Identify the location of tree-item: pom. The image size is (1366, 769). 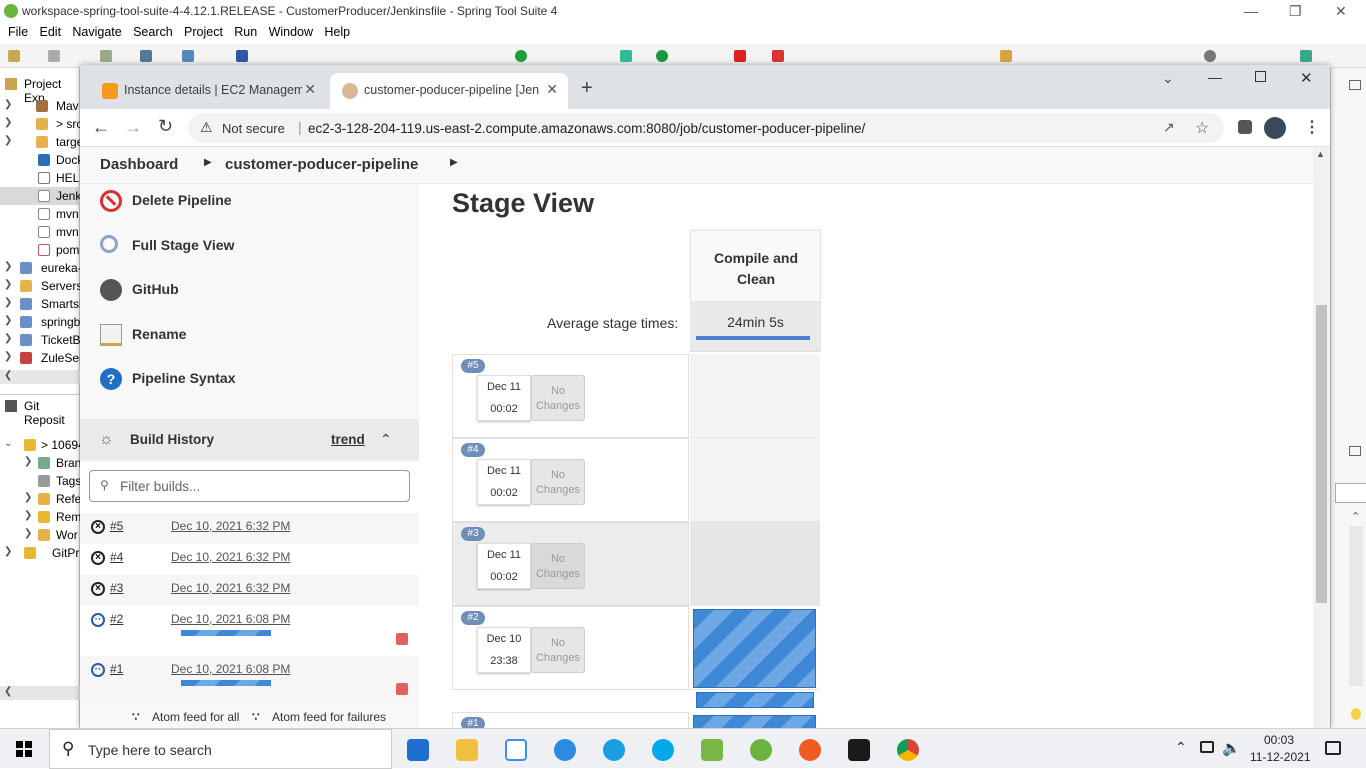
(40, 250).